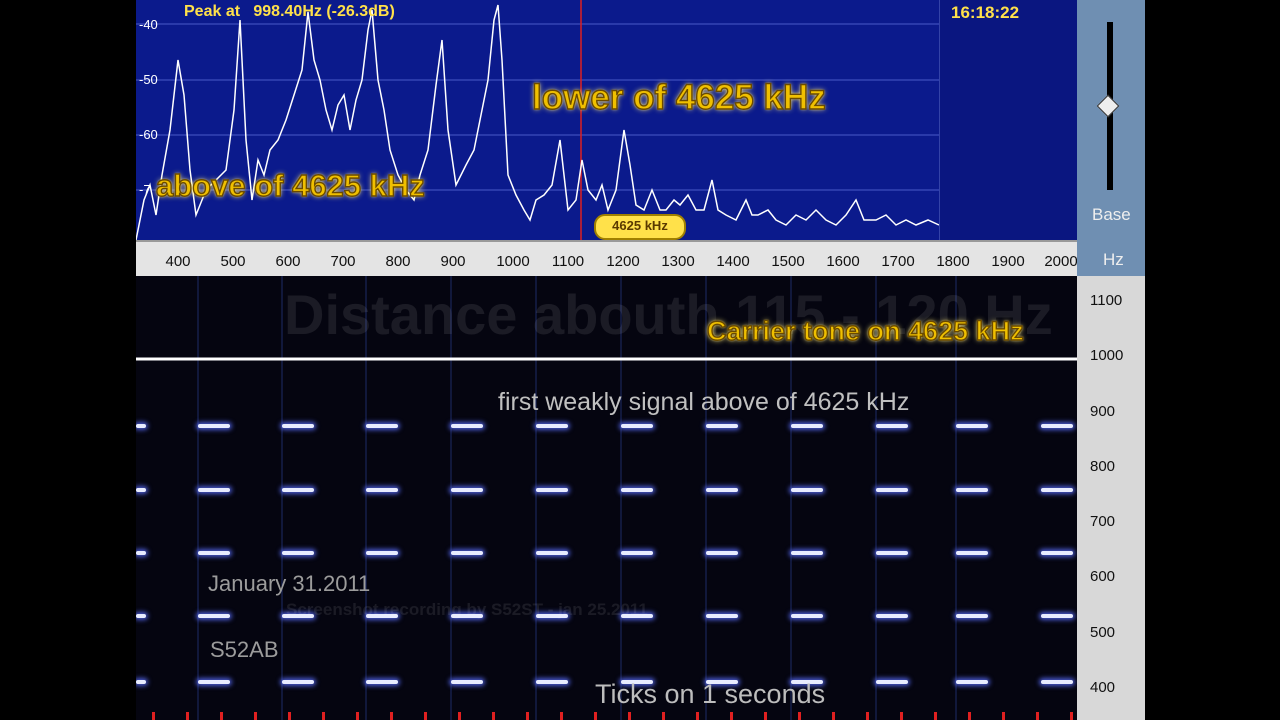 Image resolution: width=1280 pixels, height=720 pixels. What do you see at coordinates (1008, 120) in the screenshot?
I see `spectrum-history-strip` at bounding box center [1008, 120].